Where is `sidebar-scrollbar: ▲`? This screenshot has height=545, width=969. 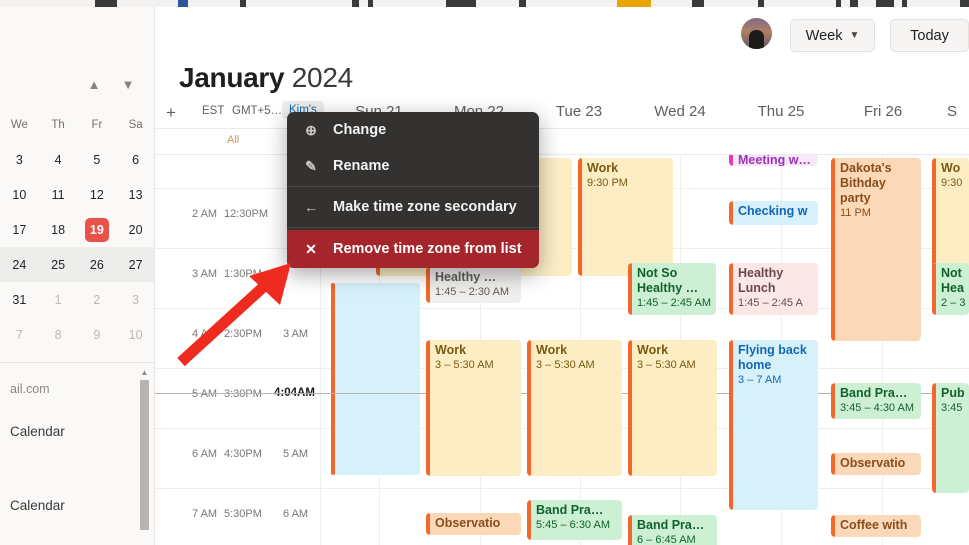 sidebar-scrollbar: ▲ is located at coordinates (144, 456).